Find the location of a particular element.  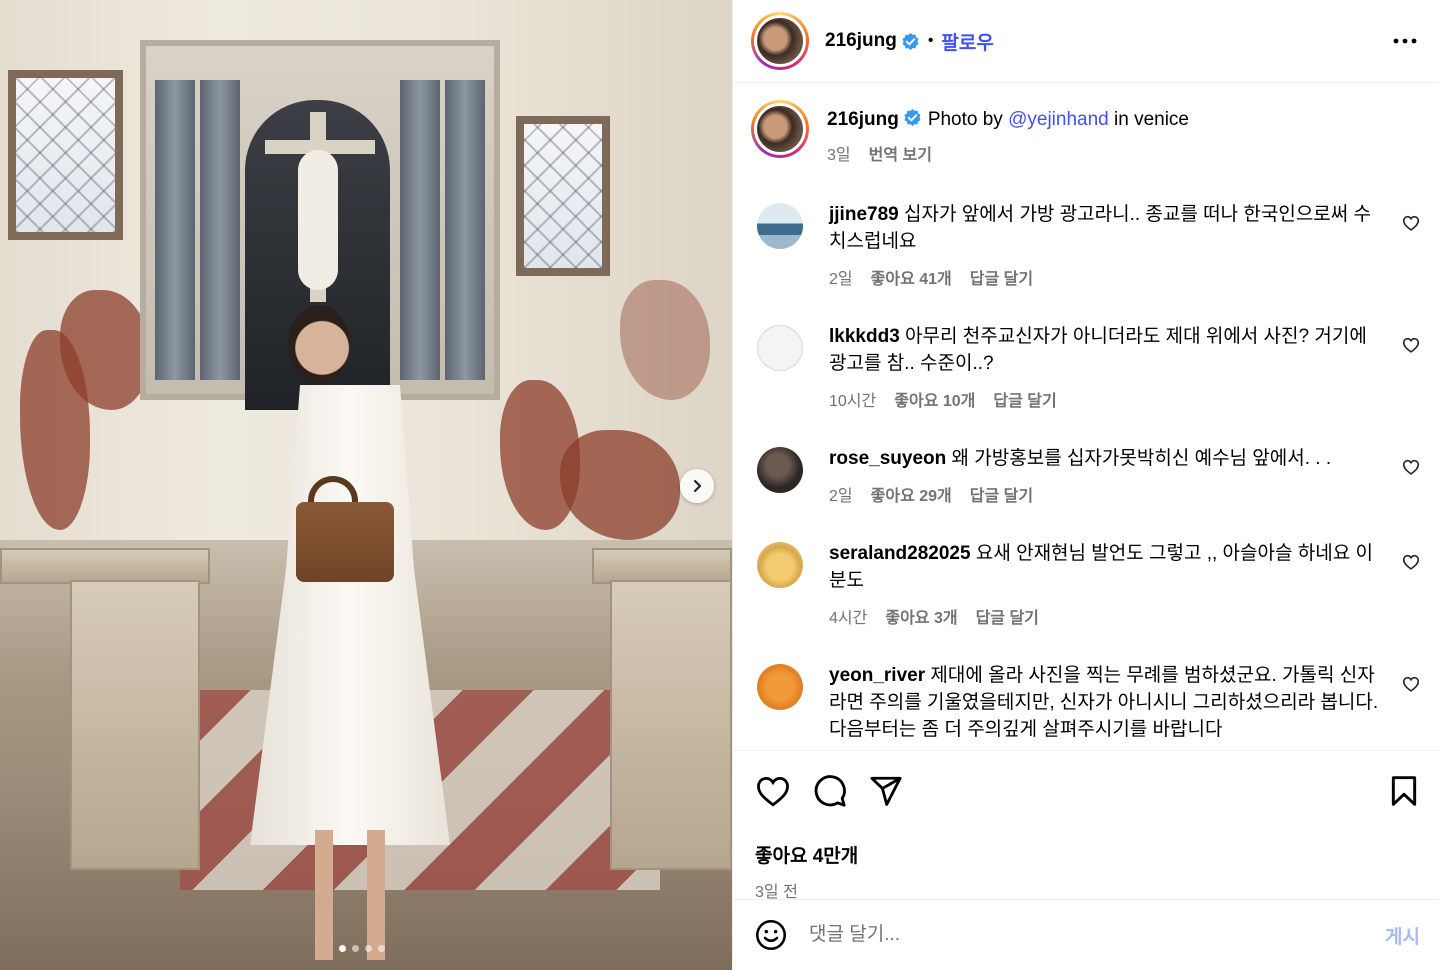

comment-username: seraland282025 is located at coordinates (900, 553).